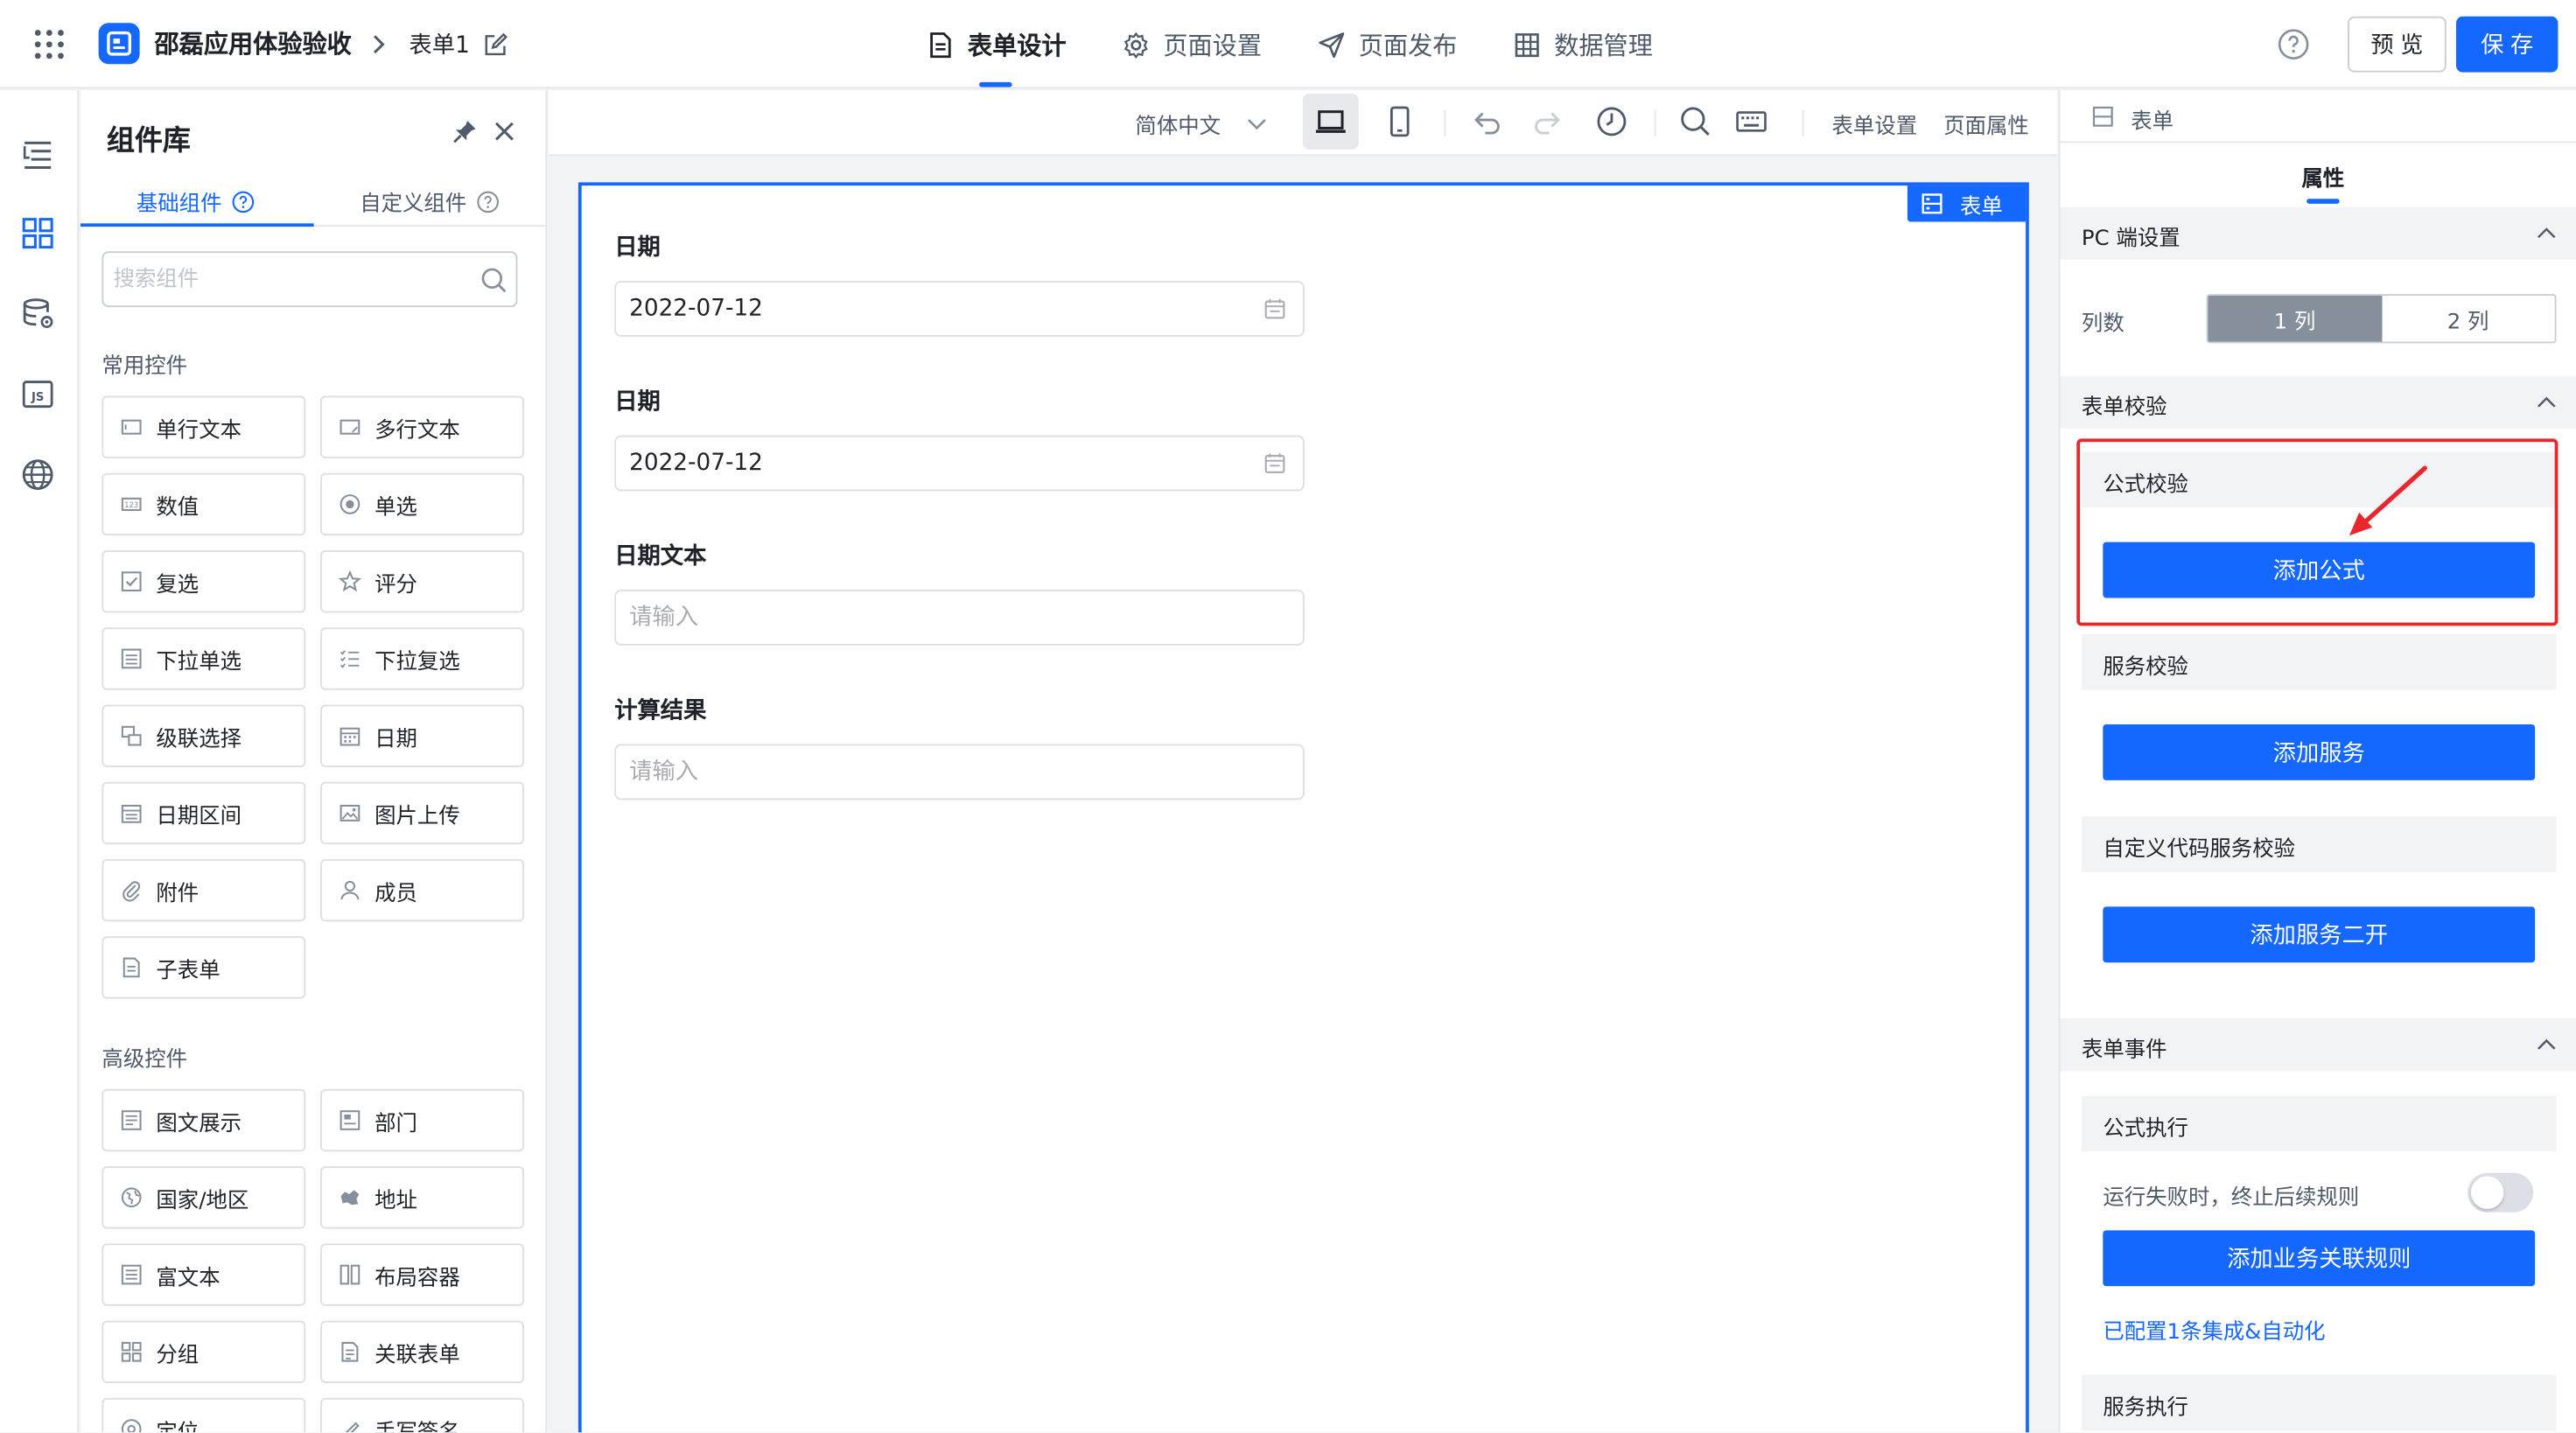 The width and height of the screenshot is (2576, 1433). What do you see at coordinates (204, 1351) in the screenshot?
I see `component-group: 分组` at bounding box center [204, 1351].